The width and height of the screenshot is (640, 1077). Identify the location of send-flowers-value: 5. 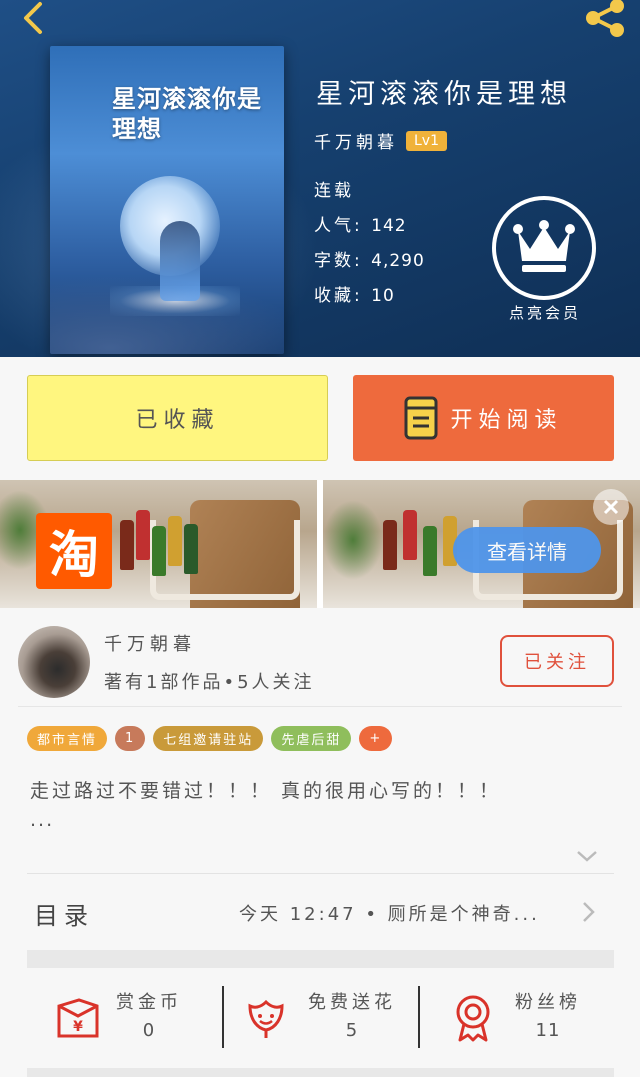
(352, 1030).